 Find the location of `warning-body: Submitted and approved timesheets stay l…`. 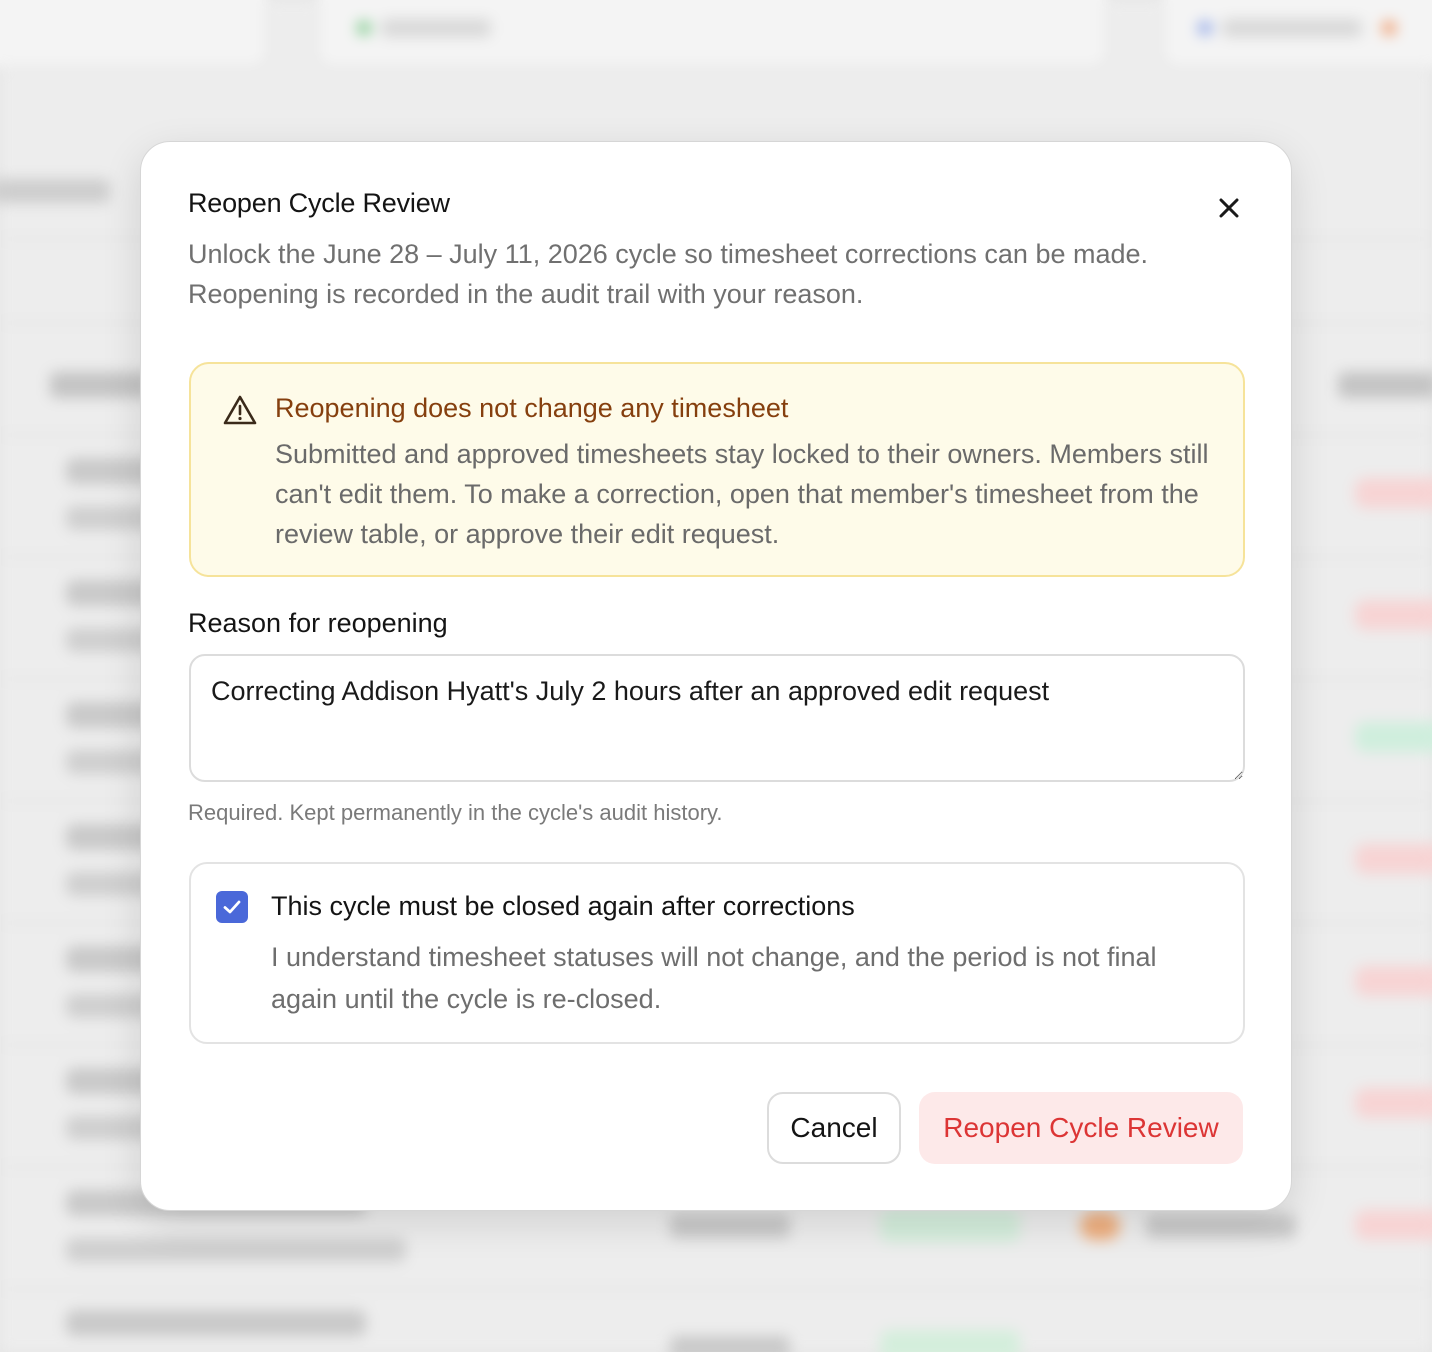

warning-body: Submitted and approved timesheets stay l… is located at coordinates (742, 494).